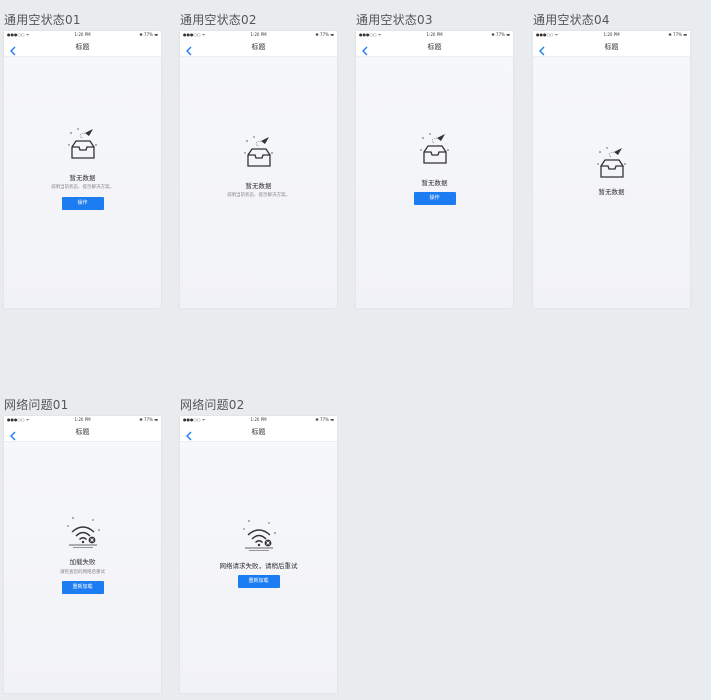  I want to click on phone-frame: ●●●○○ ᯤ 1:20 PM ✱ 77% ▬ 标题 暂无数据 操作, so click(434, 169).